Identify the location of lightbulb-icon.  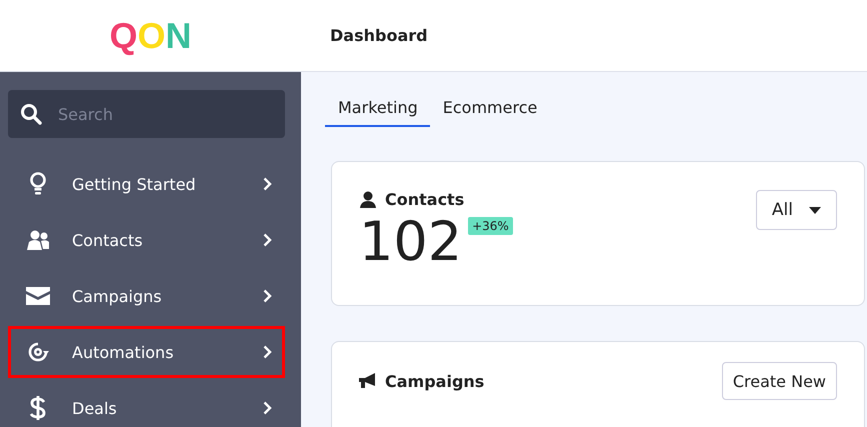
(38, 184).